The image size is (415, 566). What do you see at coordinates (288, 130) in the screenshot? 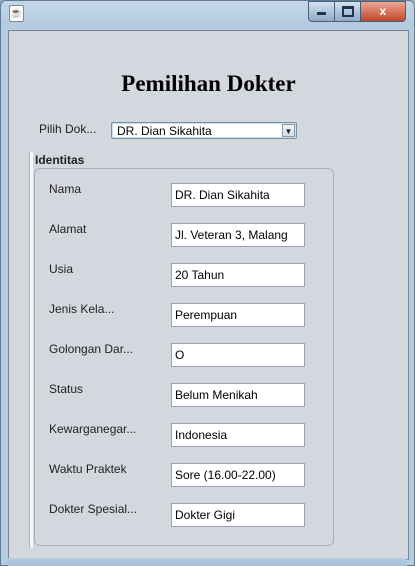
I see `chevron-down-icon: ▼` at bounding box center [288, 130].